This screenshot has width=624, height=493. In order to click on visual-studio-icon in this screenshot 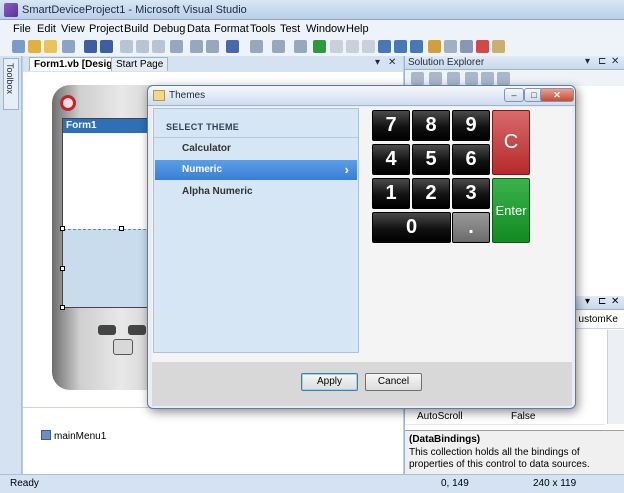, I will do `click(11, 10)`.